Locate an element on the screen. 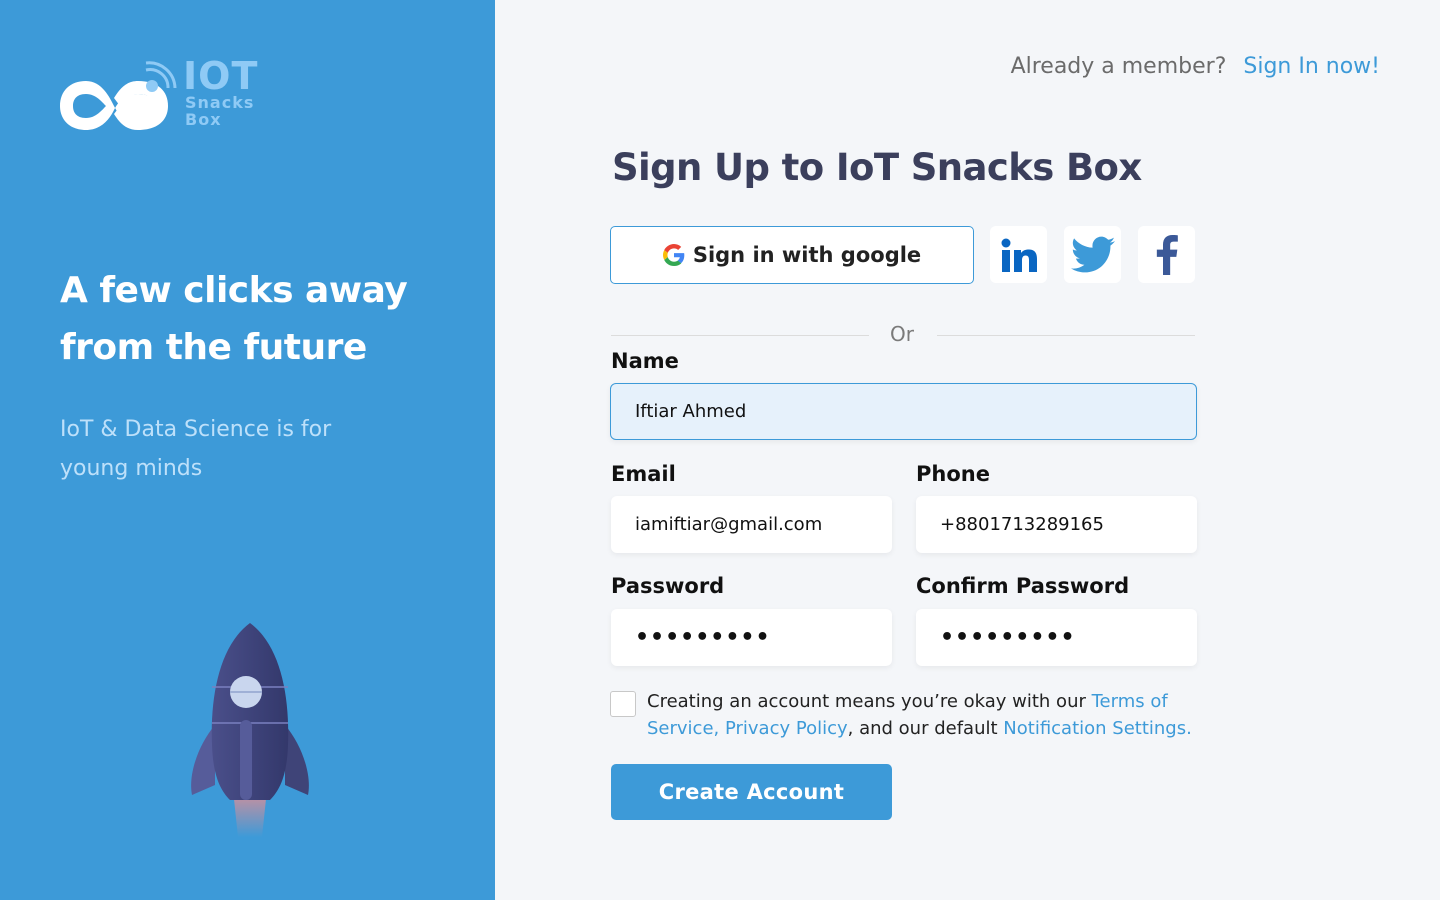 Image resolution: width=1440 pixels, height=900 pixels. divider-left is located at coordinates (740, 335).